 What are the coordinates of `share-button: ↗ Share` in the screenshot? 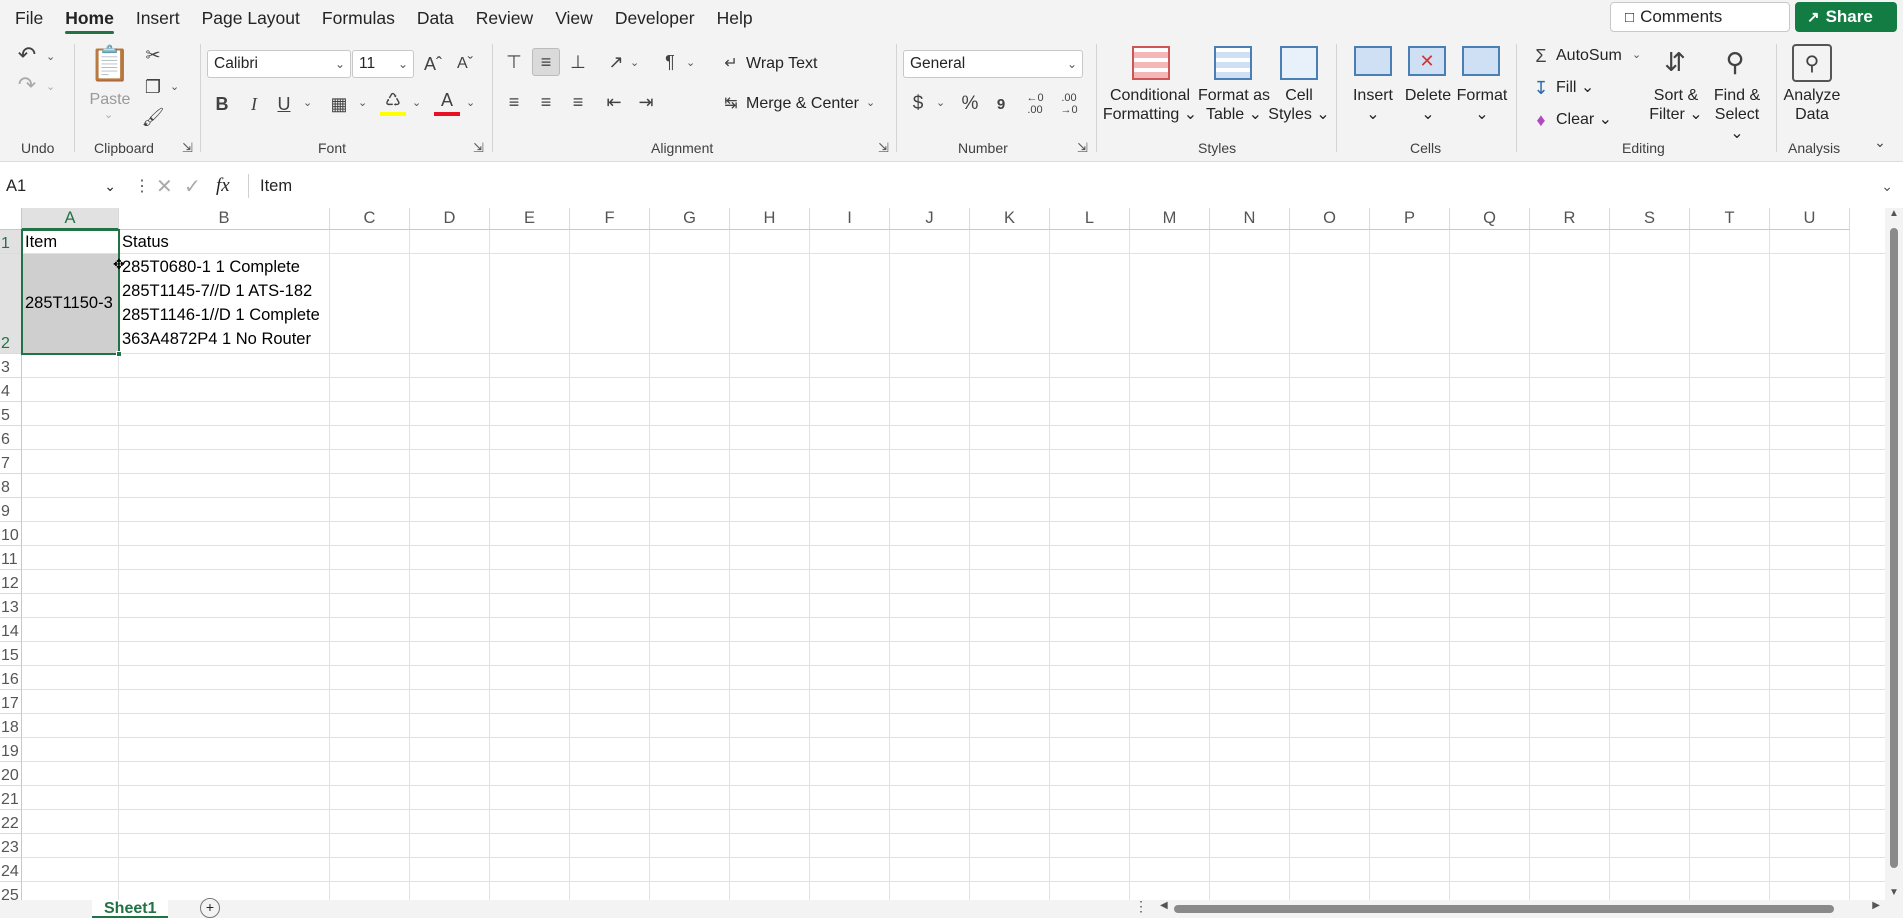 It's located at (1846, 17).